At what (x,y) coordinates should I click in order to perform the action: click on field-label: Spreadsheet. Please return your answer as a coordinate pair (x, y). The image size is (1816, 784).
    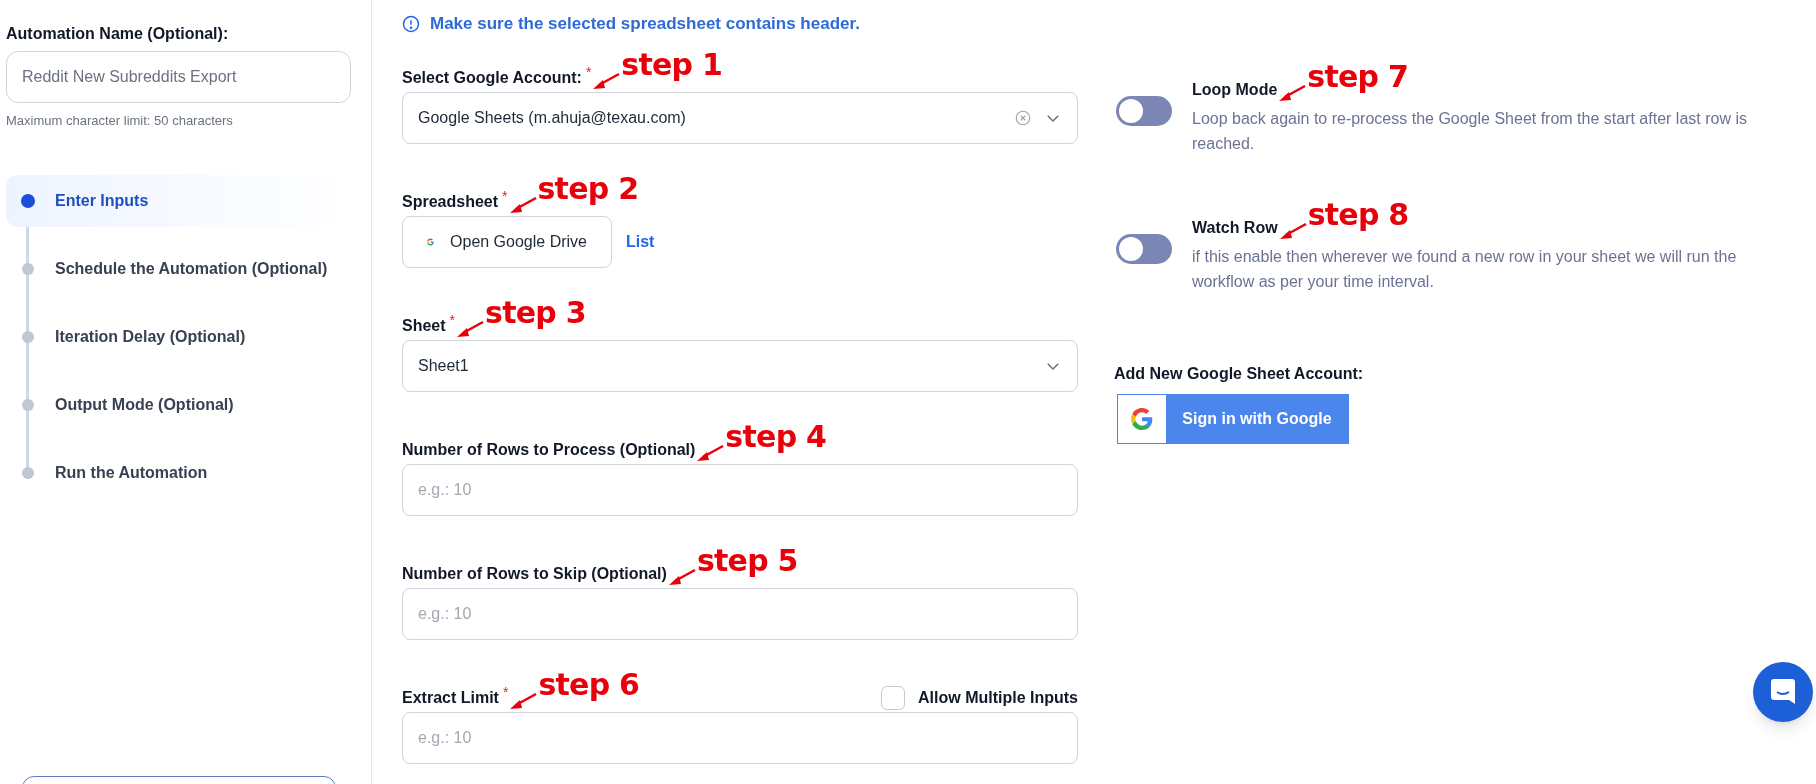
    Looking at the image, I should click on (450, 202).